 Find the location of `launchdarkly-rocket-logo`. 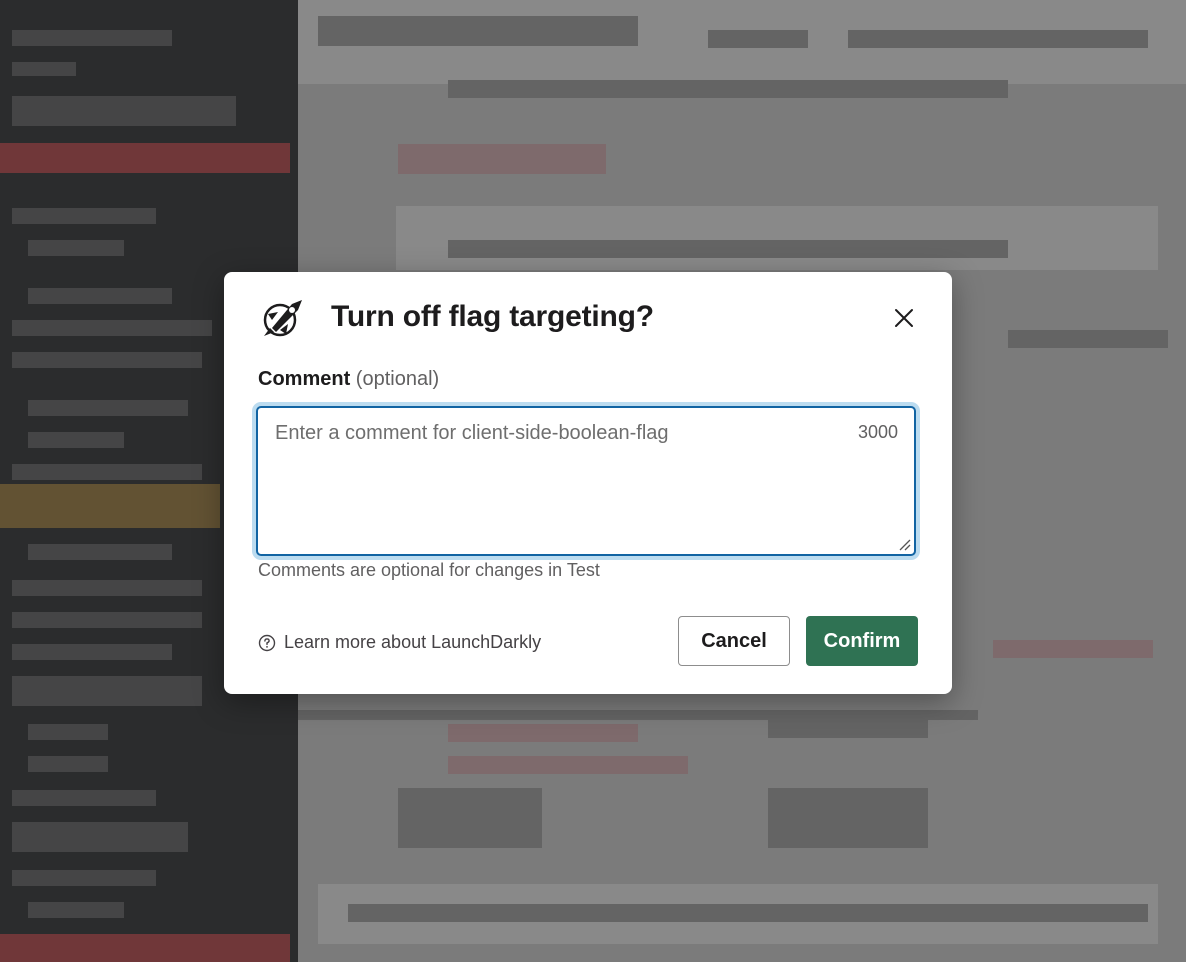

launchdarkly-rocket-logo is located at coordinates (282, 318).